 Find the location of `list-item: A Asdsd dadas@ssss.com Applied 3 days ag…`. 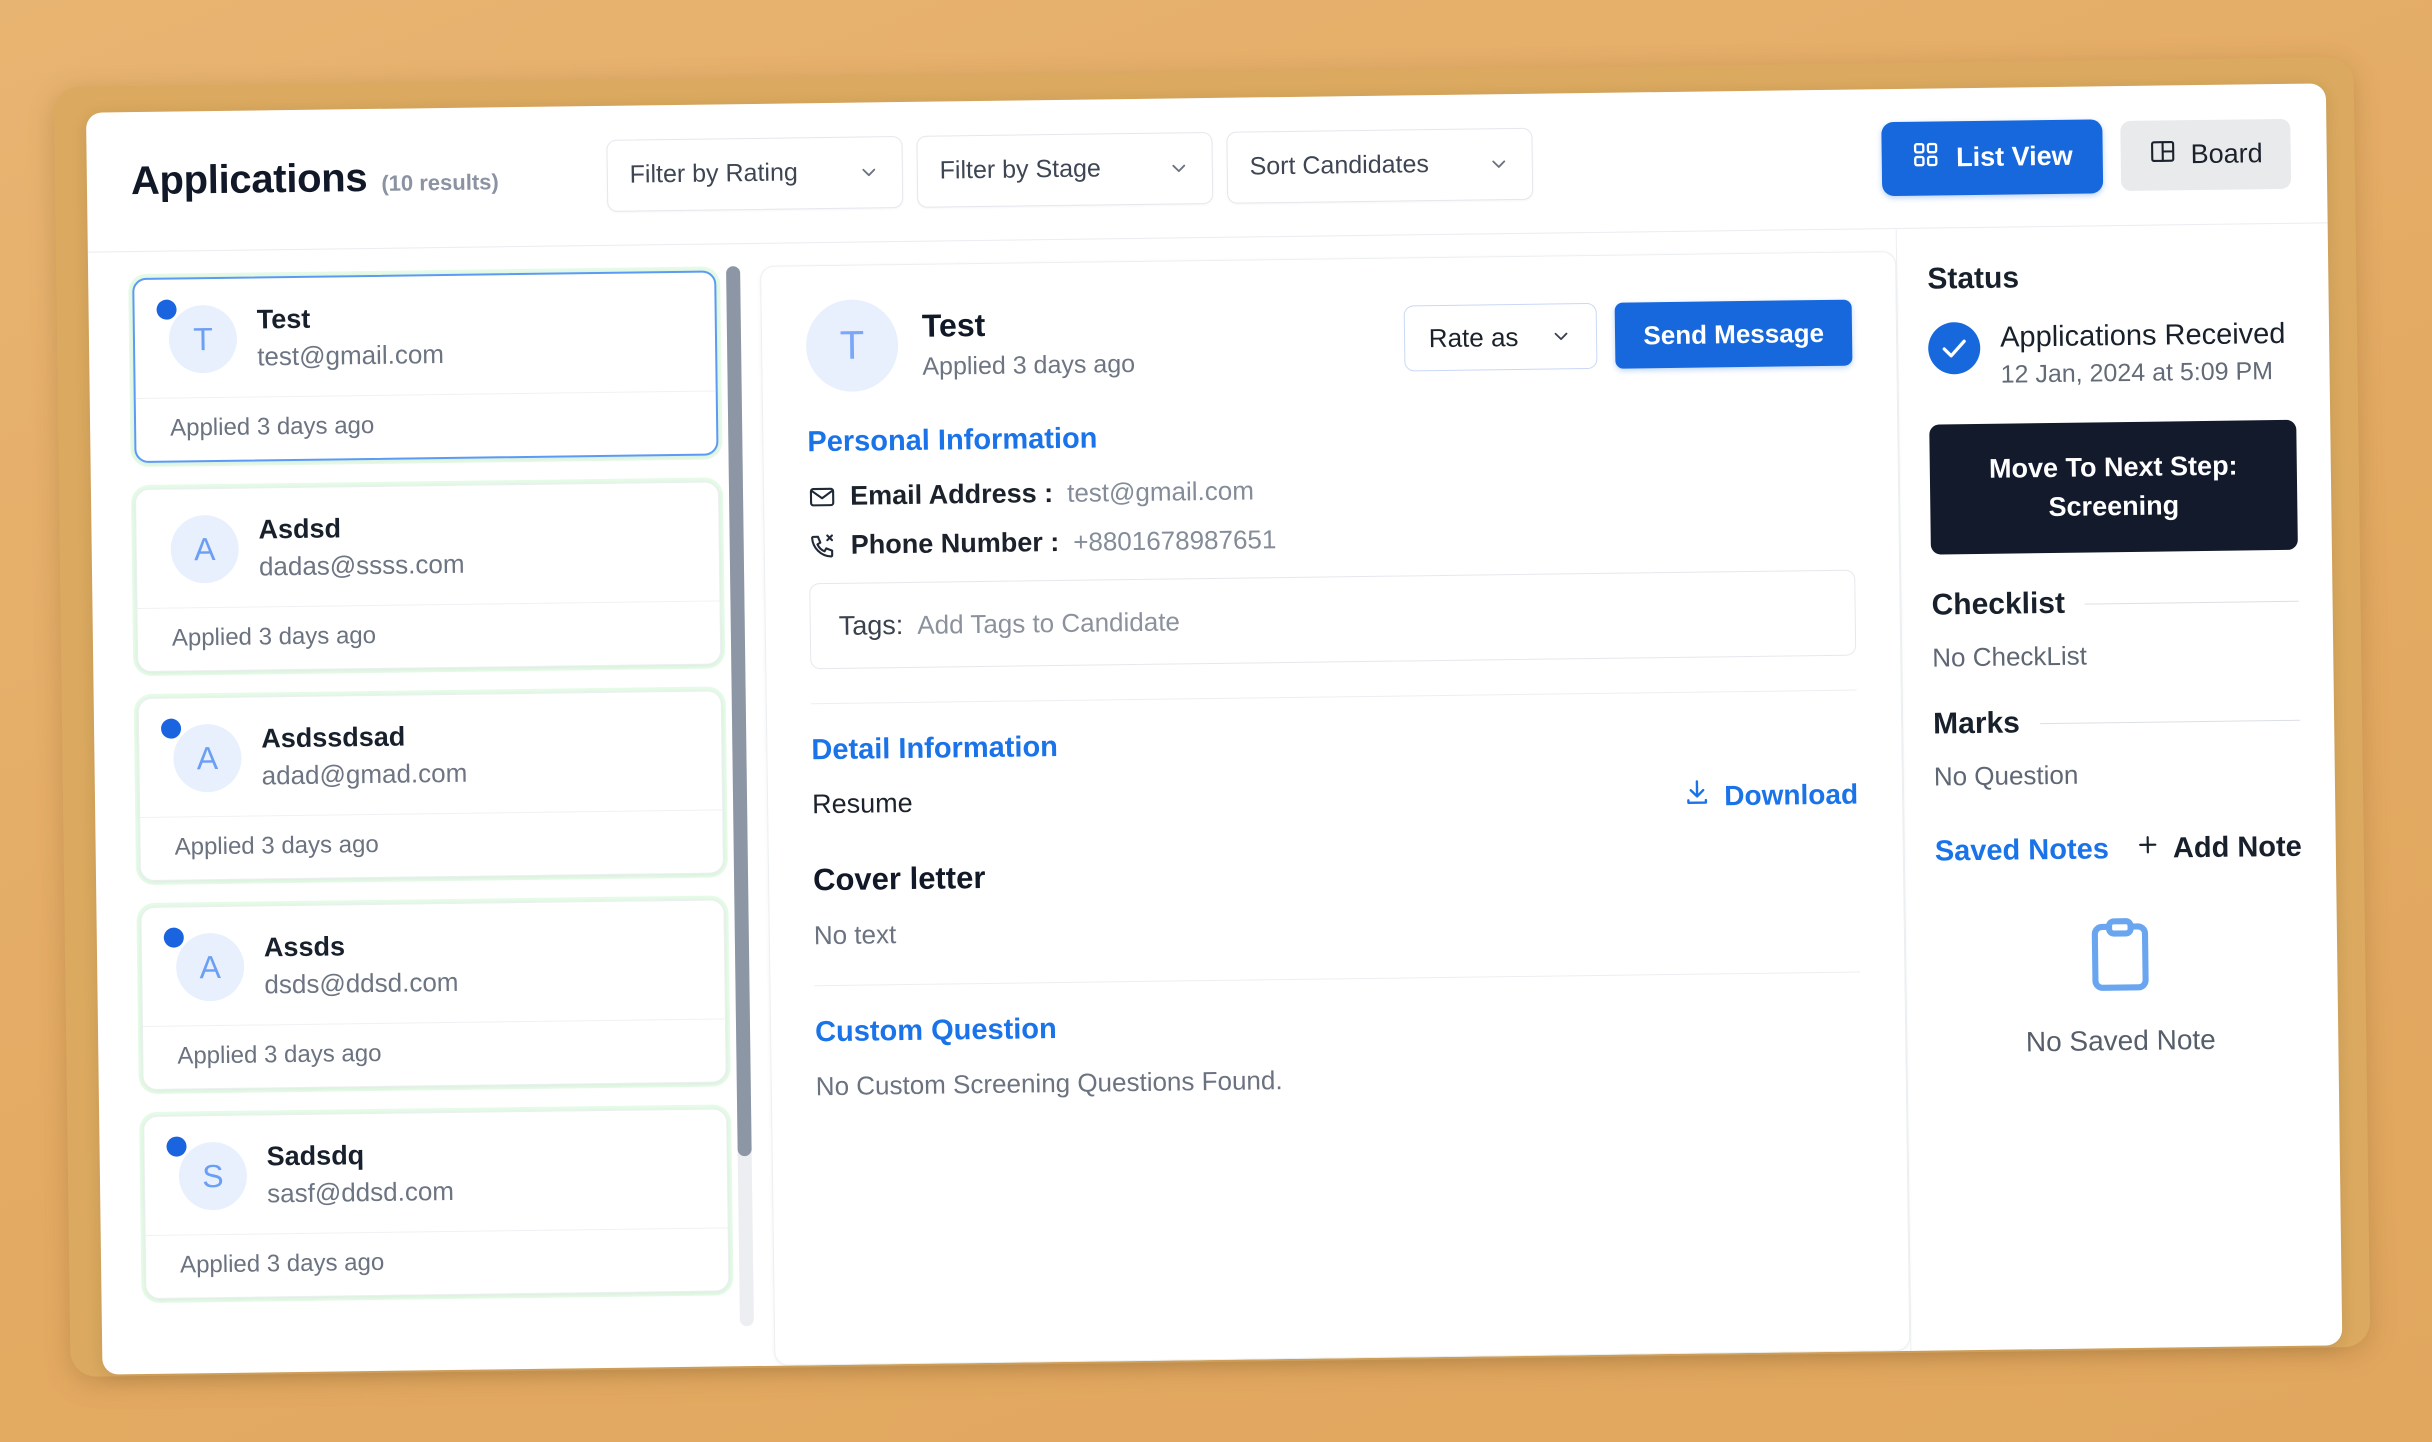

list-item: A Asdsd dadas@ssss.com Applied 3 days ag… is located at coordinates (428, 577).